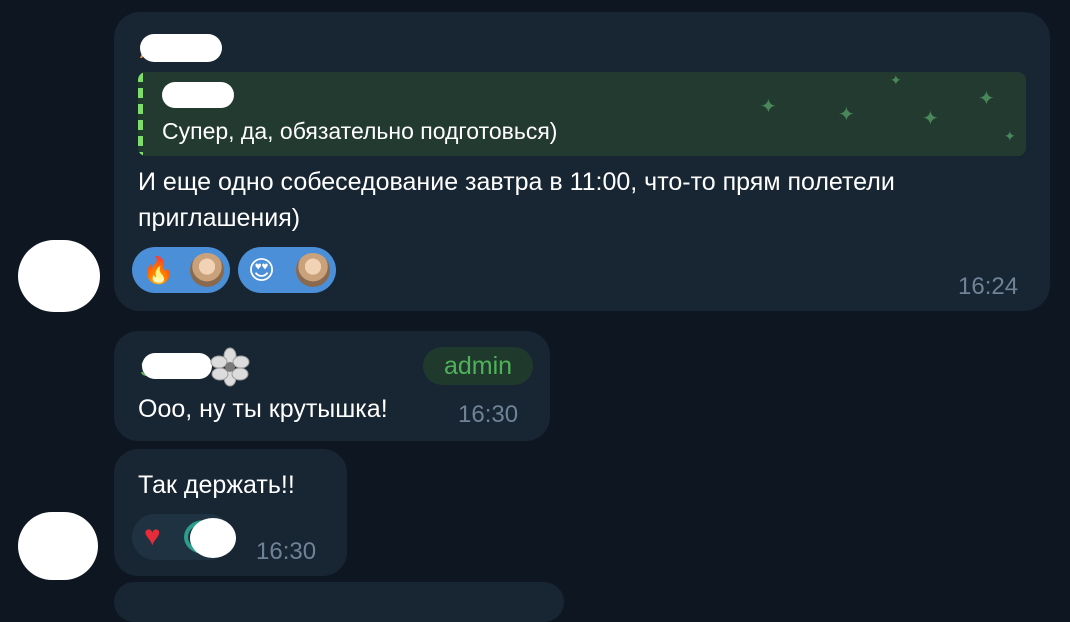 The height and width of the screenshot is (622, 1070). What do you see at coordinates (216, 485) in the screenshot?
I see `message-text: Так держать!!` at bounding box center [216, 485].